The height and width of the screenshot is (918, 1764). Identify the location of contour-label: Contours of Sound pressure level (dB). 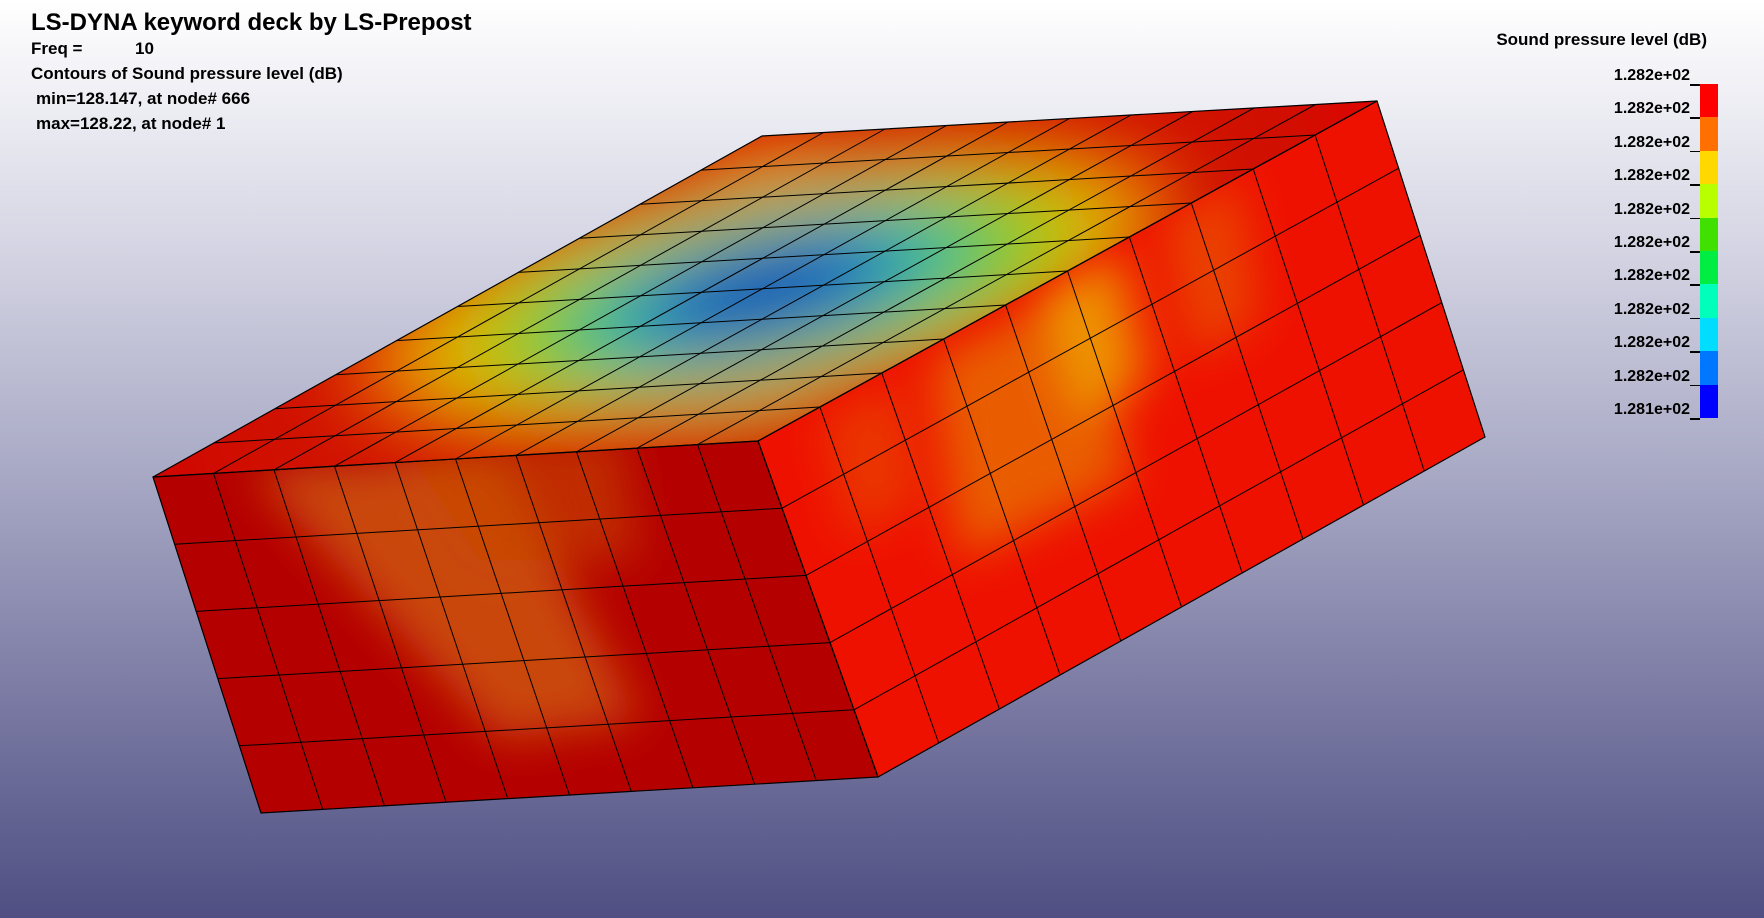
(187, 73).